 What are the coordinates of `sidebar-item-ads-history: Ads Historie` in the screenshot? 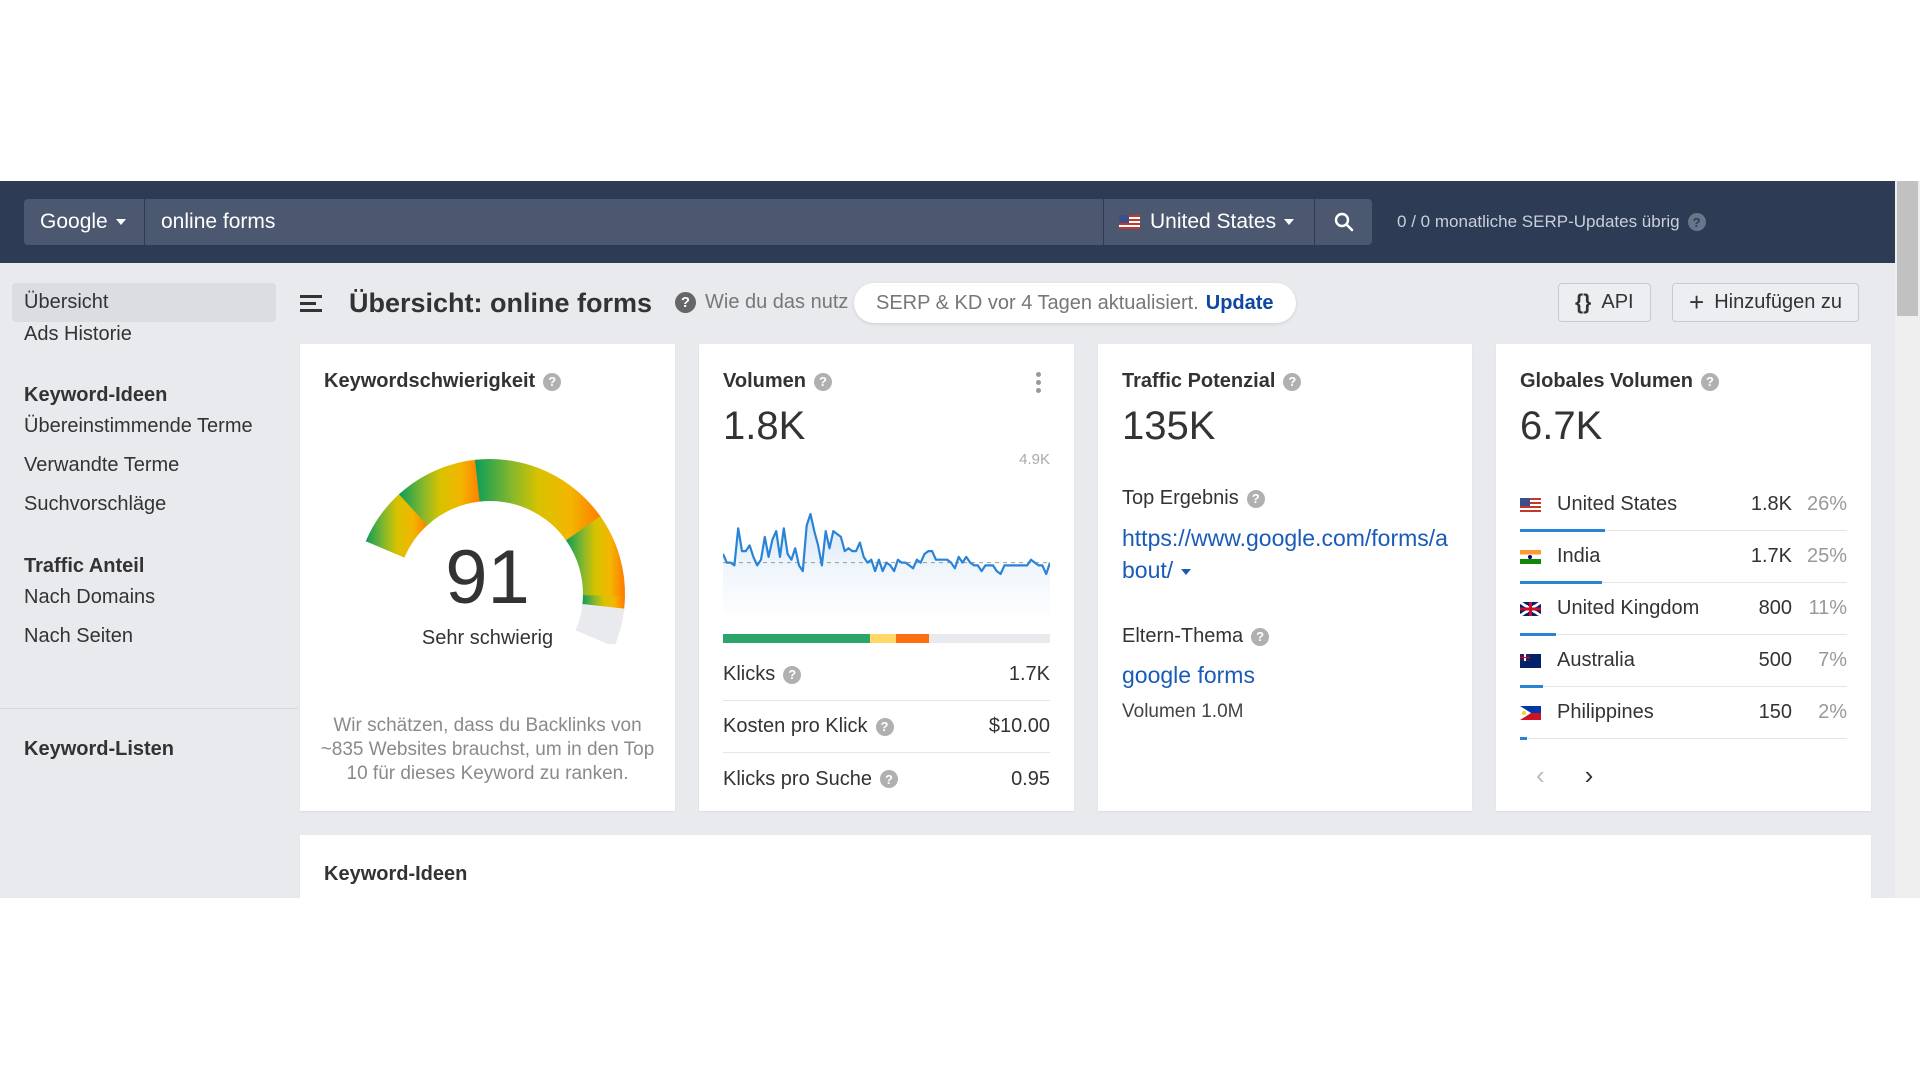 It's located at (144, 334).